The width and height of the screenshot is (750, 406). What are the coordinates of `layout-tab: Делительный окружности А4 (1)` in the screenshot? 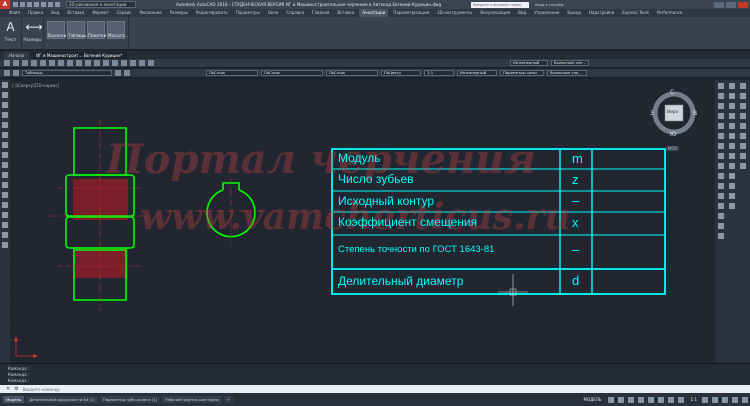 It's located at (62, 399).